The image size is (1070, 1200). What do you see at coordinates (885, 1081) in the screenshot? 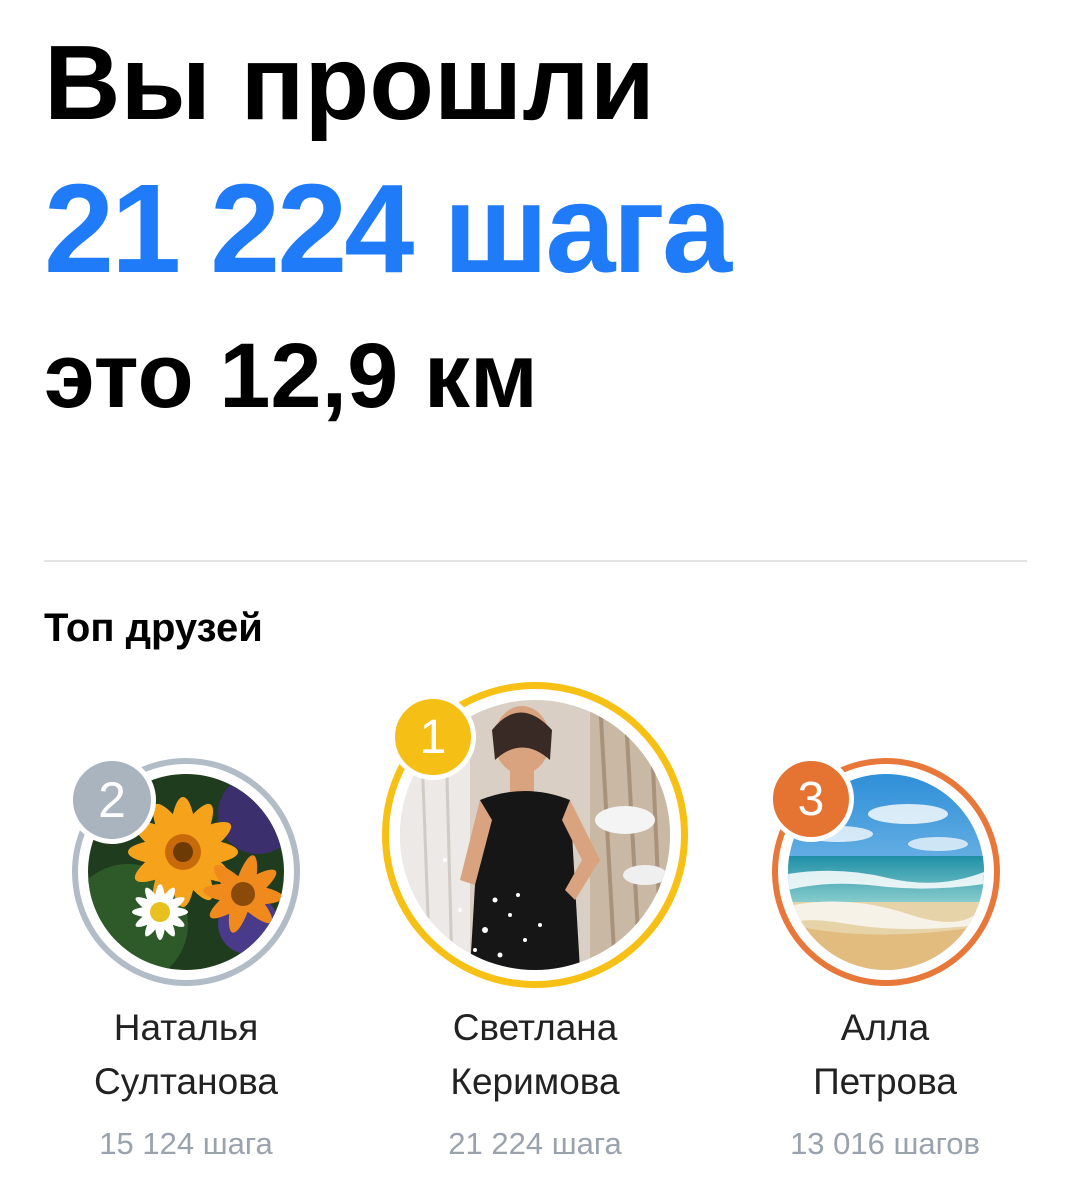
I see `friend-last-name: Петрова` at bounding box center [885, 1081].